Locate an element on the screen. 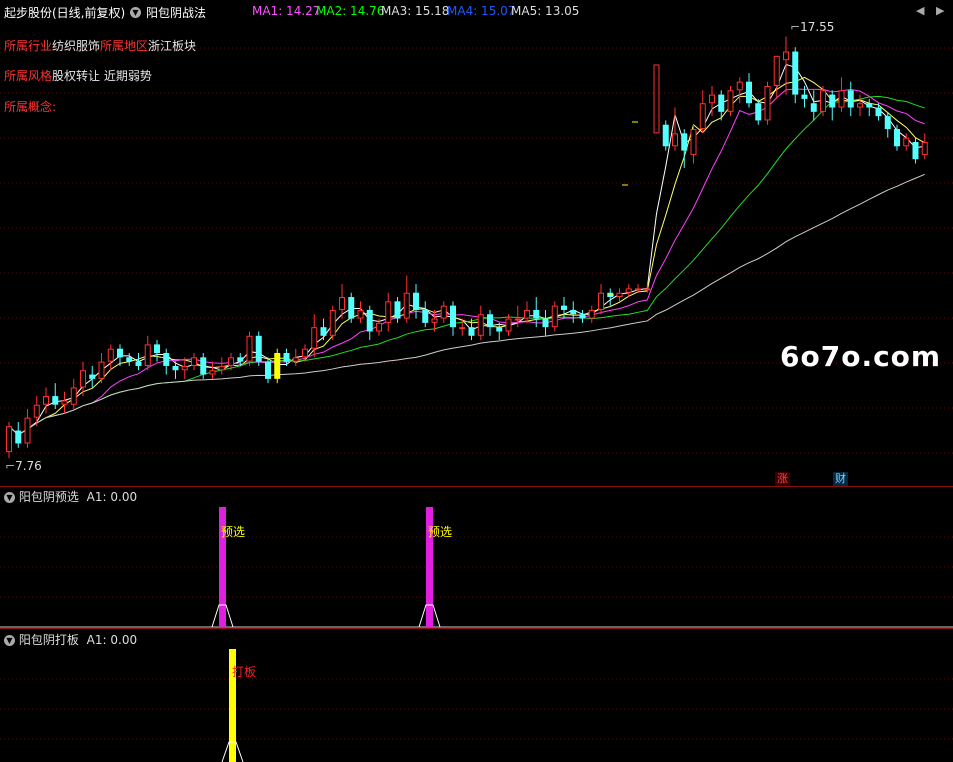 This screenshot has height=762, width=953. preselect-label-2: 预选 is located at coordinates (440, 532).